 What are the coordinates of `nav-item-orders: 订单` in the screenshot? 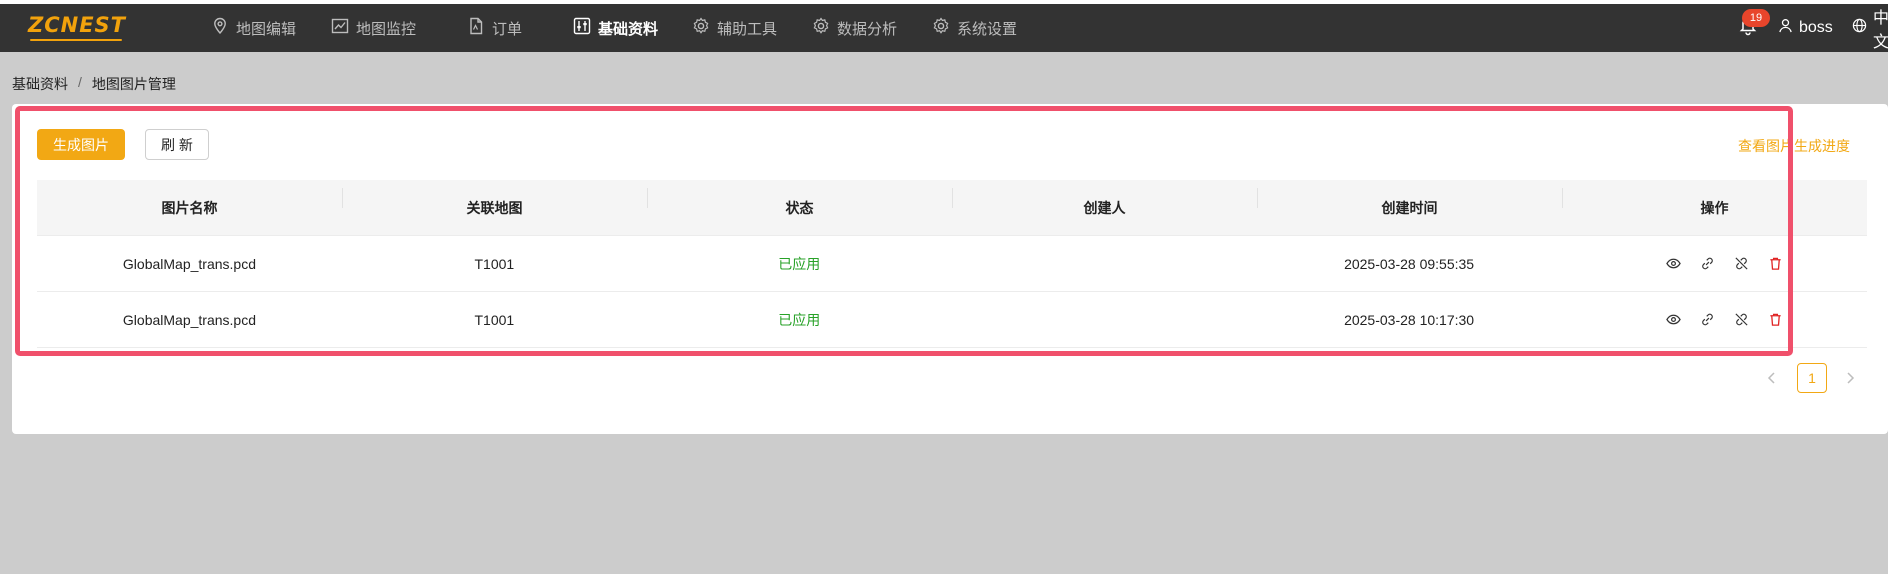 It's located at (494, 28).